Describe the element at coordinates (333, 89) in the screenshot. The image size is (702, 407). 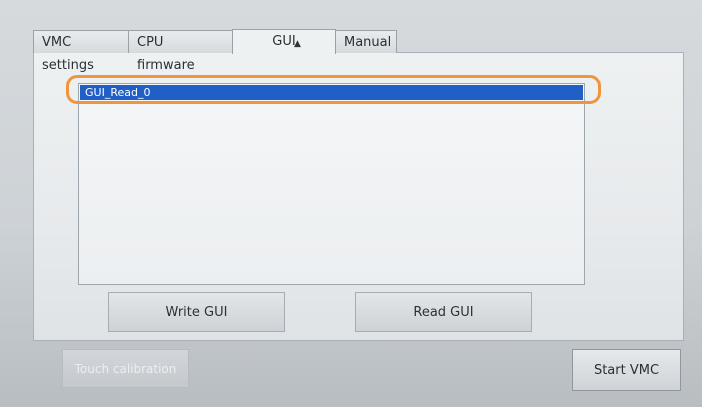
I see `selection-highlight-ring` at that location.